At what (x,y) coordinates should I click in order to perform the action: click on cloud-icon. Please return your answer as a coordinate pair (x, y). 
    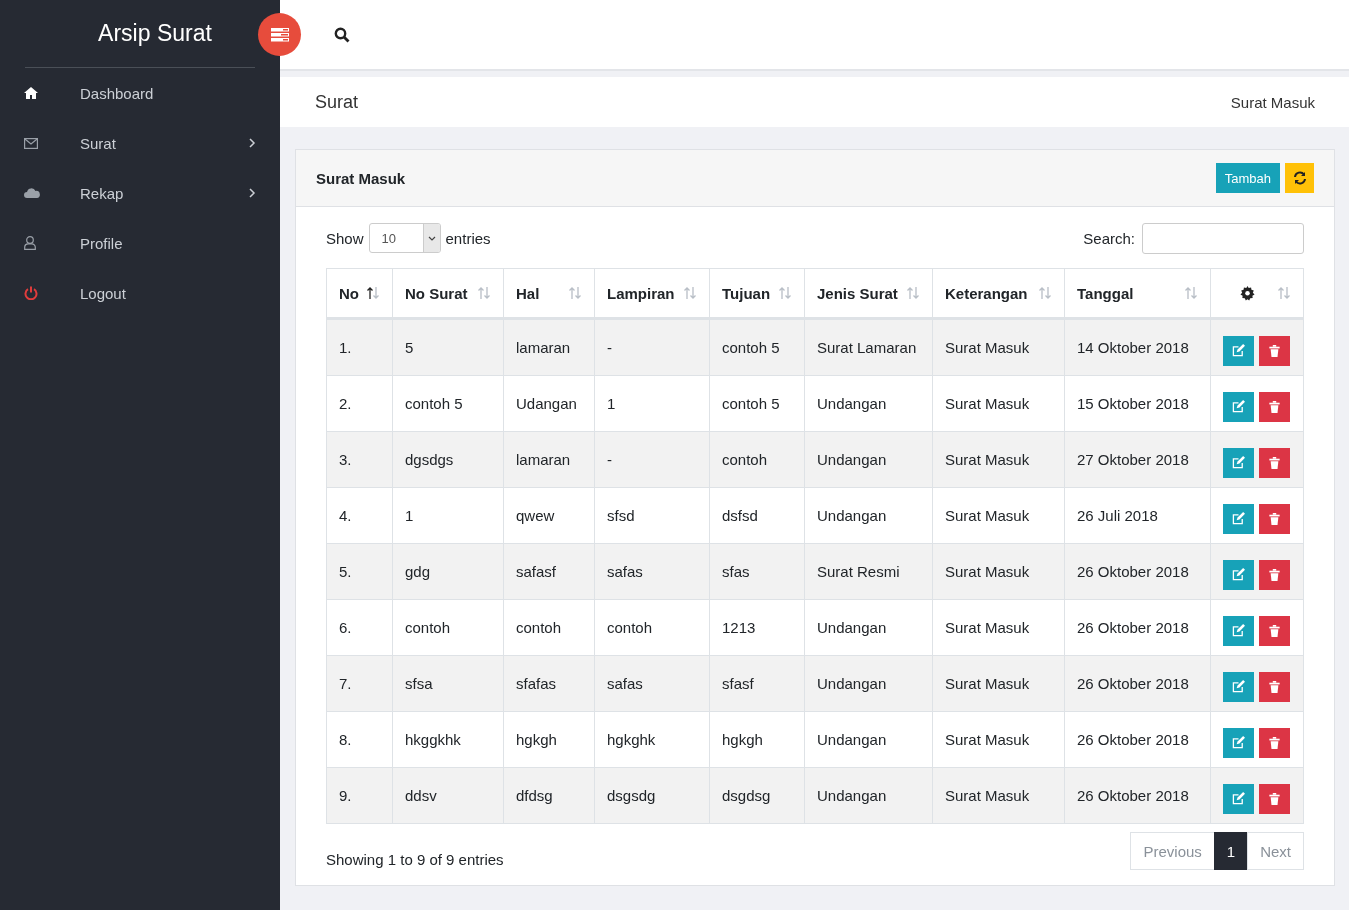
    Looking at the image, I should click on (32, 193).